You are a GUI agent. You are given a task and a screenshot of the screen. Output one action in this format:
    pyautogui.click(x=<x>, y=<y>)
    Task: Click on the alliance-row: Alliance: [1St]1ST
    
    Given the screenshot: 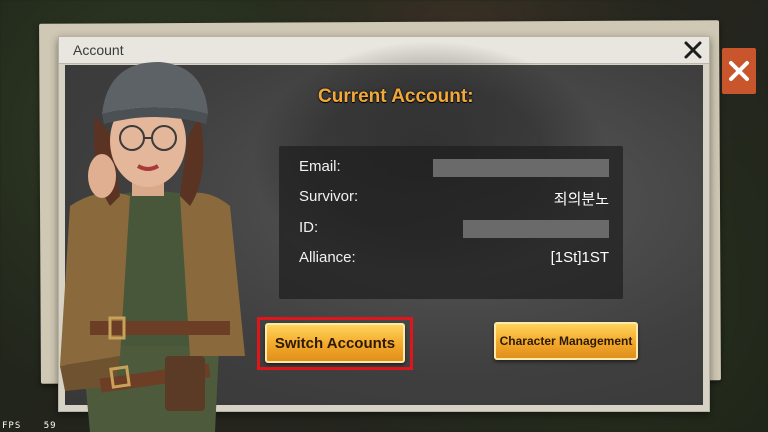 What is the action you would take?
    pyautogui.click(x=454, y=258)
    